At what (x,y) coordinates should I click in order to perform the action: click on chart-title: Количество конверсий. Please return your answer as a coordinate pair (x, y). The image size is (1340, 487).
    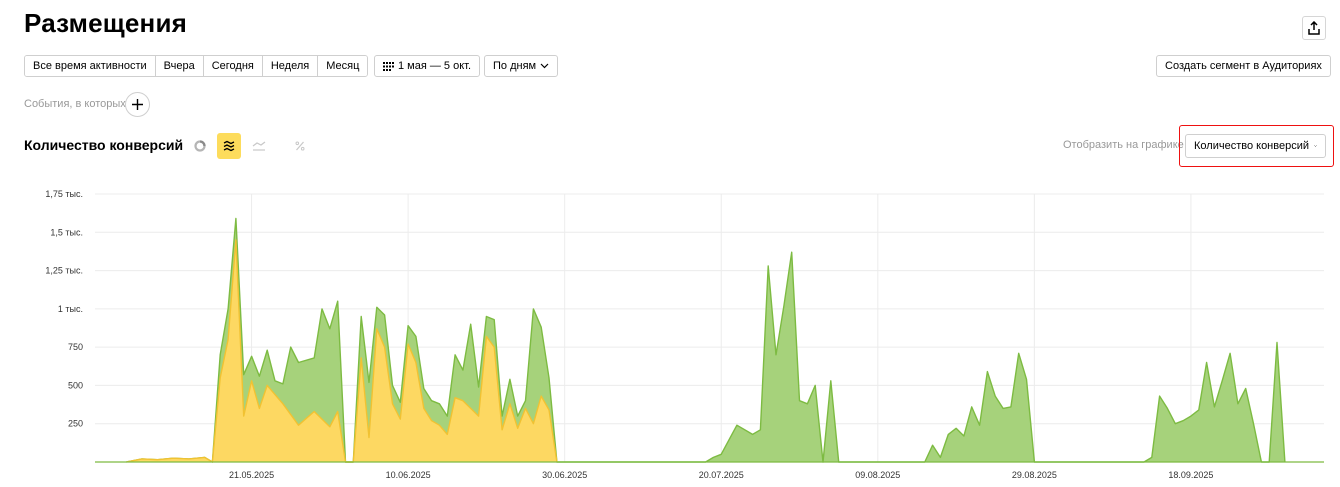
    Looking at the image, I should click on (104, 145).